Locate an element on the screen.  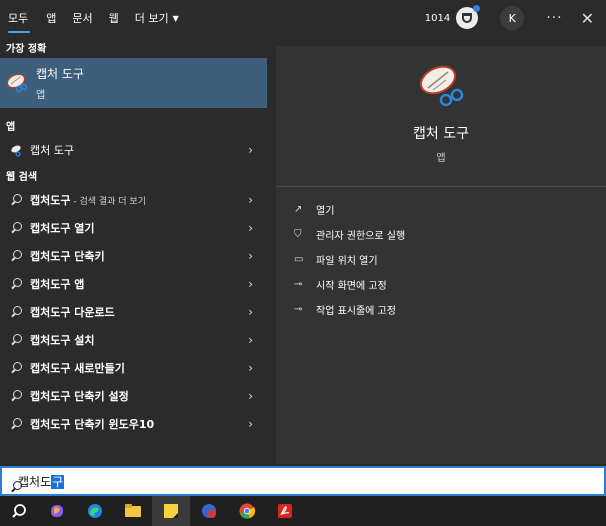
action-pin-to-start-label: 시작 화면에 고정 is located at coordinates (351, 286).